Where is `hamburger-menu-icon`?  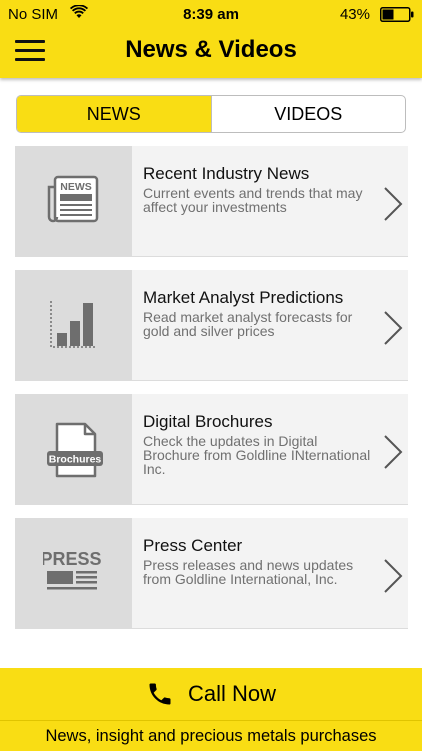
hamburger-menu-icon is located at coordinates (30, 51).